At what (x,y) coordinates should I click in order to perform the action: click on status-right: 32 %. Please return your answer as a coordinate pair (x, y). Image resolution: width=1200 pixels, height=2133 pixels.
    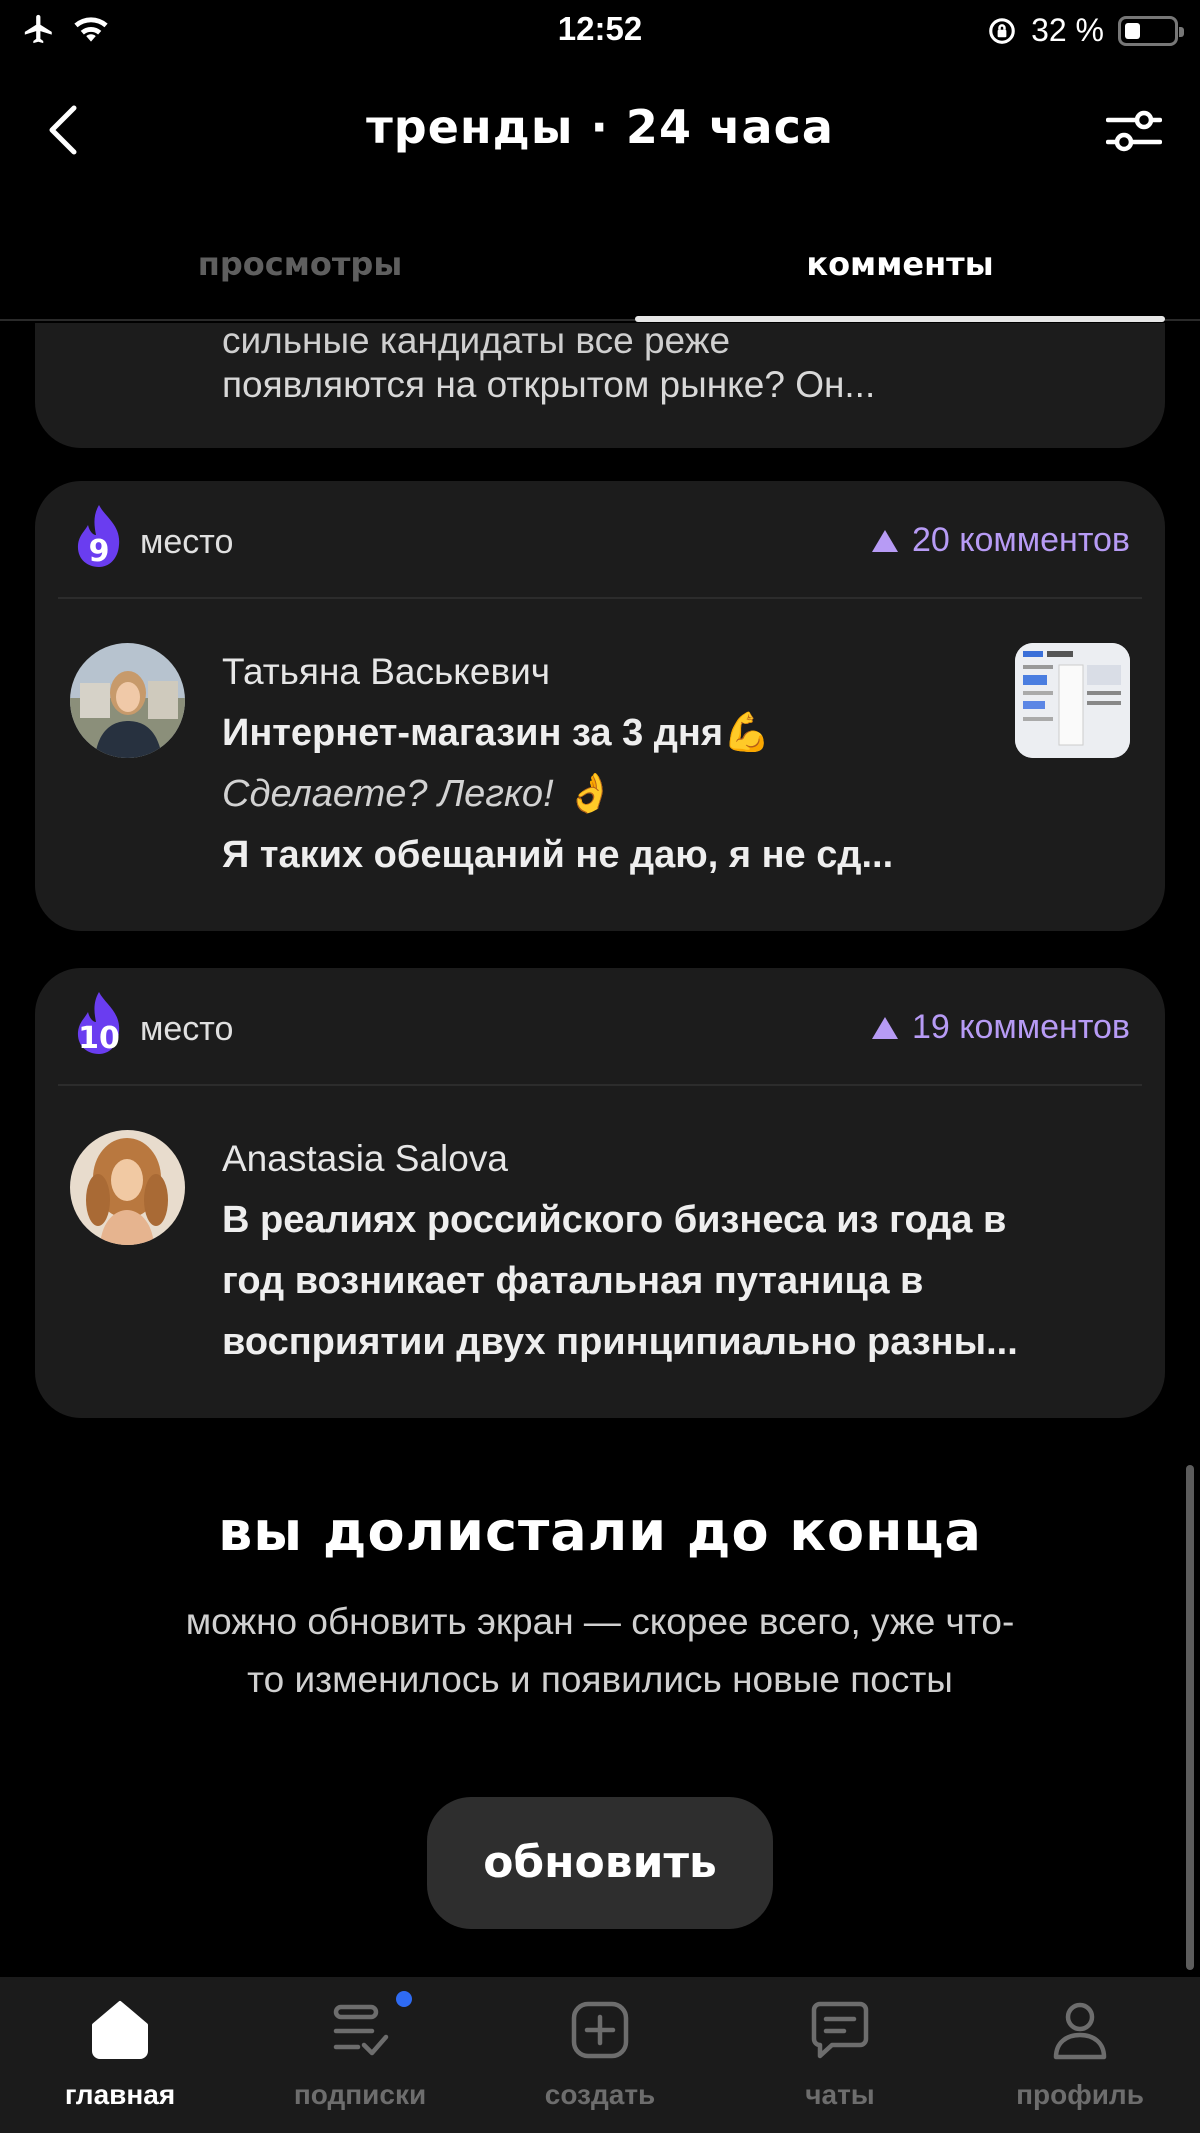
    Looking at the image, I should click on (1085, 30).